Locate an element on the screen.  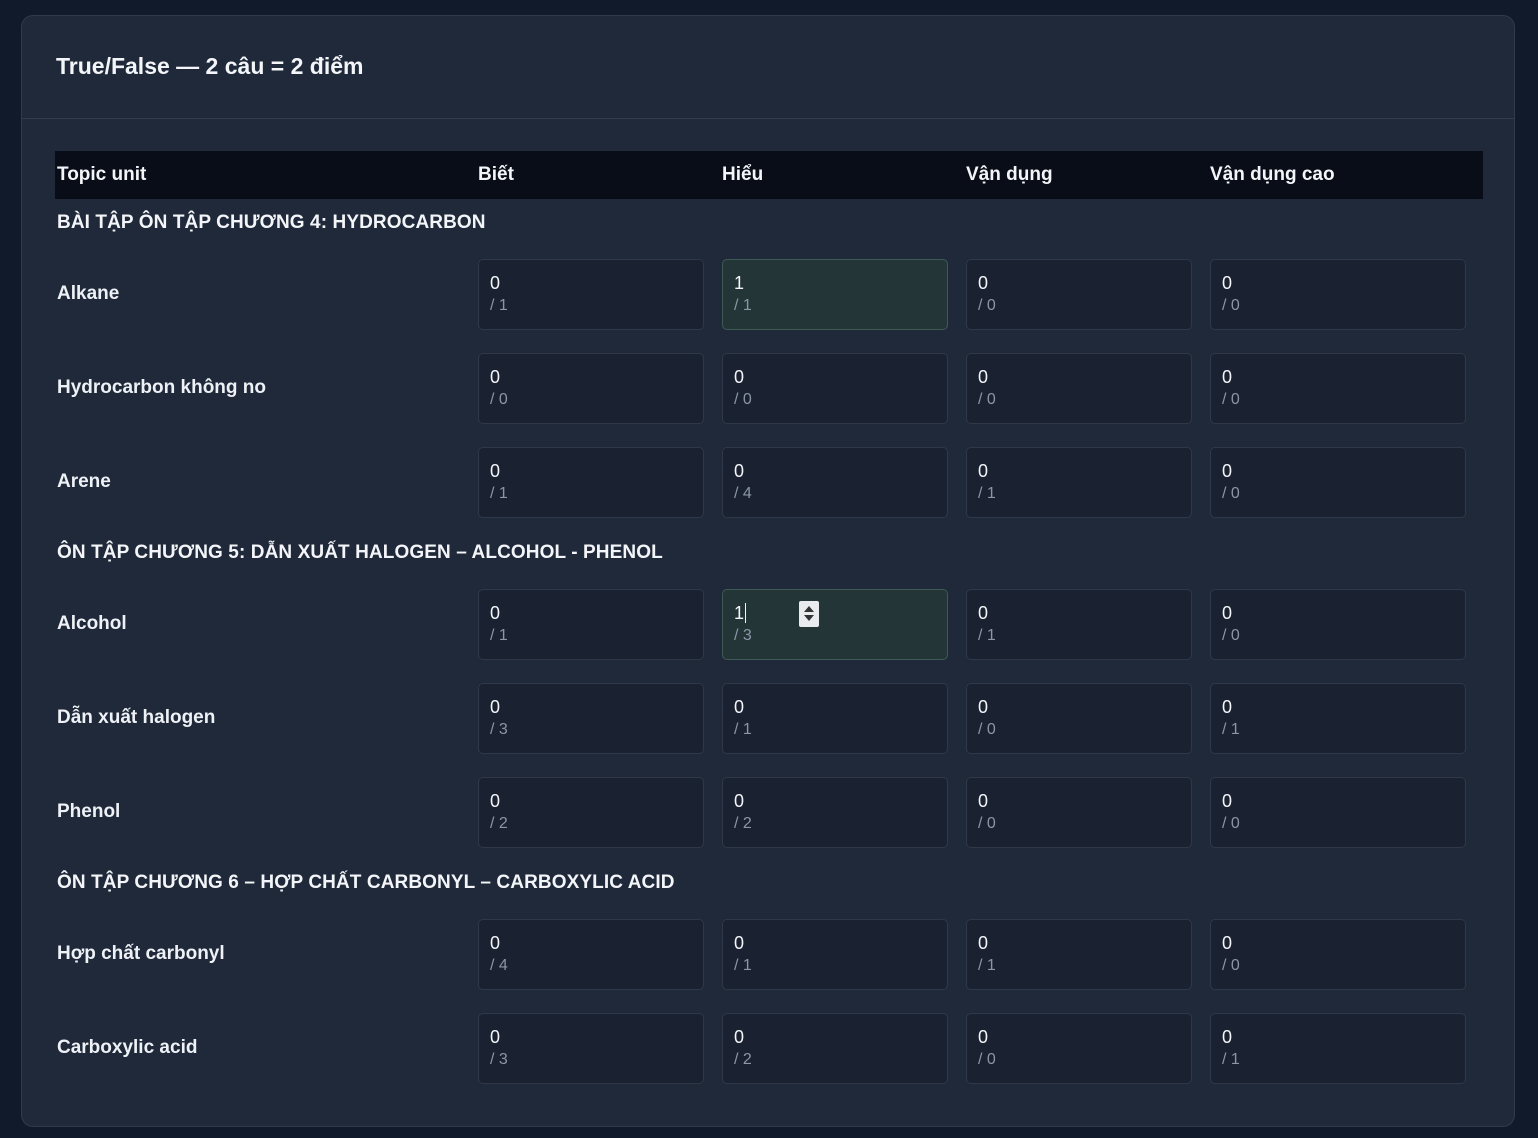
cell-biet: 0/ 1 is located at coordinates (600, 624).